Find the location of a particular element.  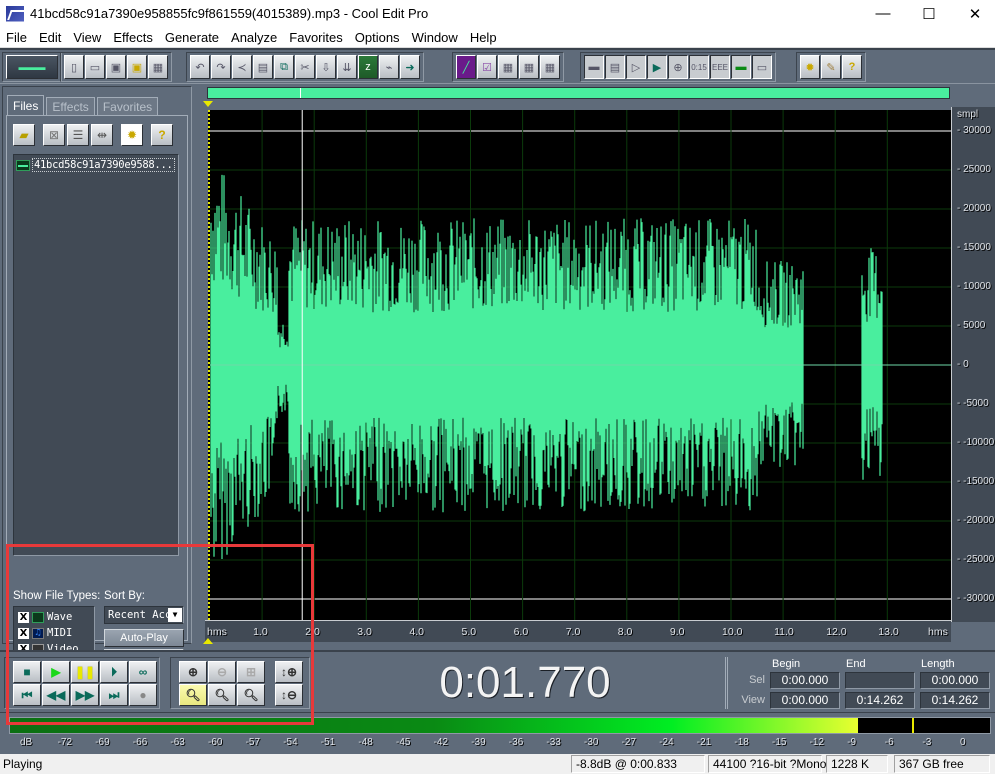

zoom-out-vertical-button: ↕⊖ is located at coordinates (289, 695).